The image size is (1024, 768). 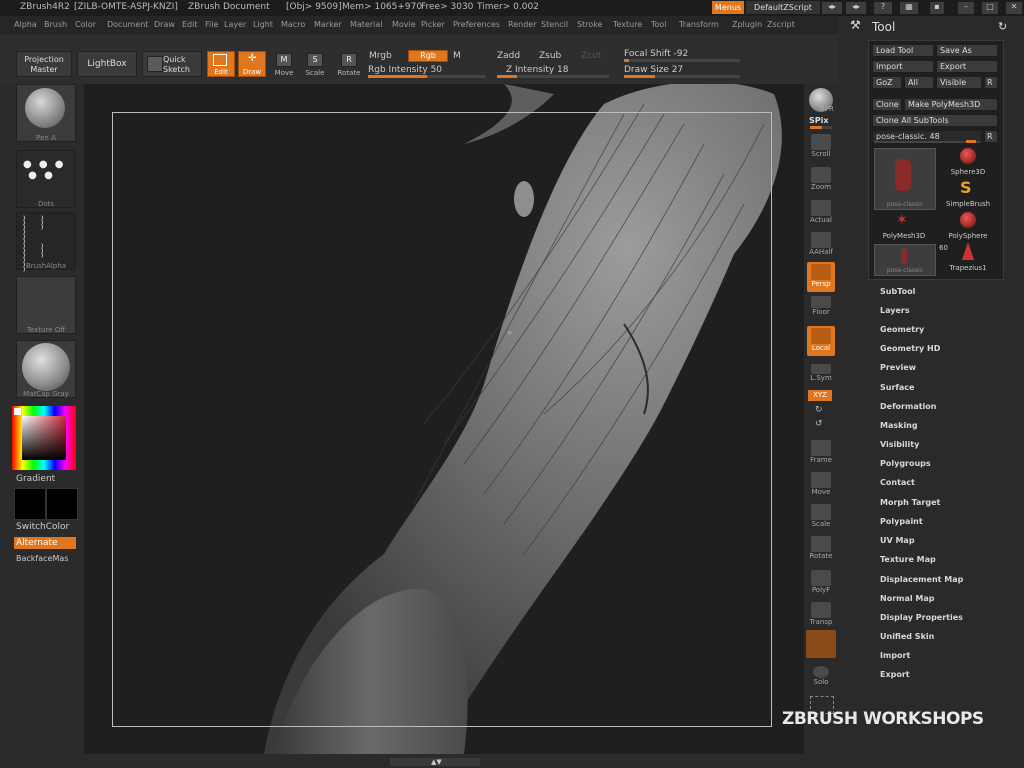 I want to click on close-icon: ✕, so click(x=1014, y=8).